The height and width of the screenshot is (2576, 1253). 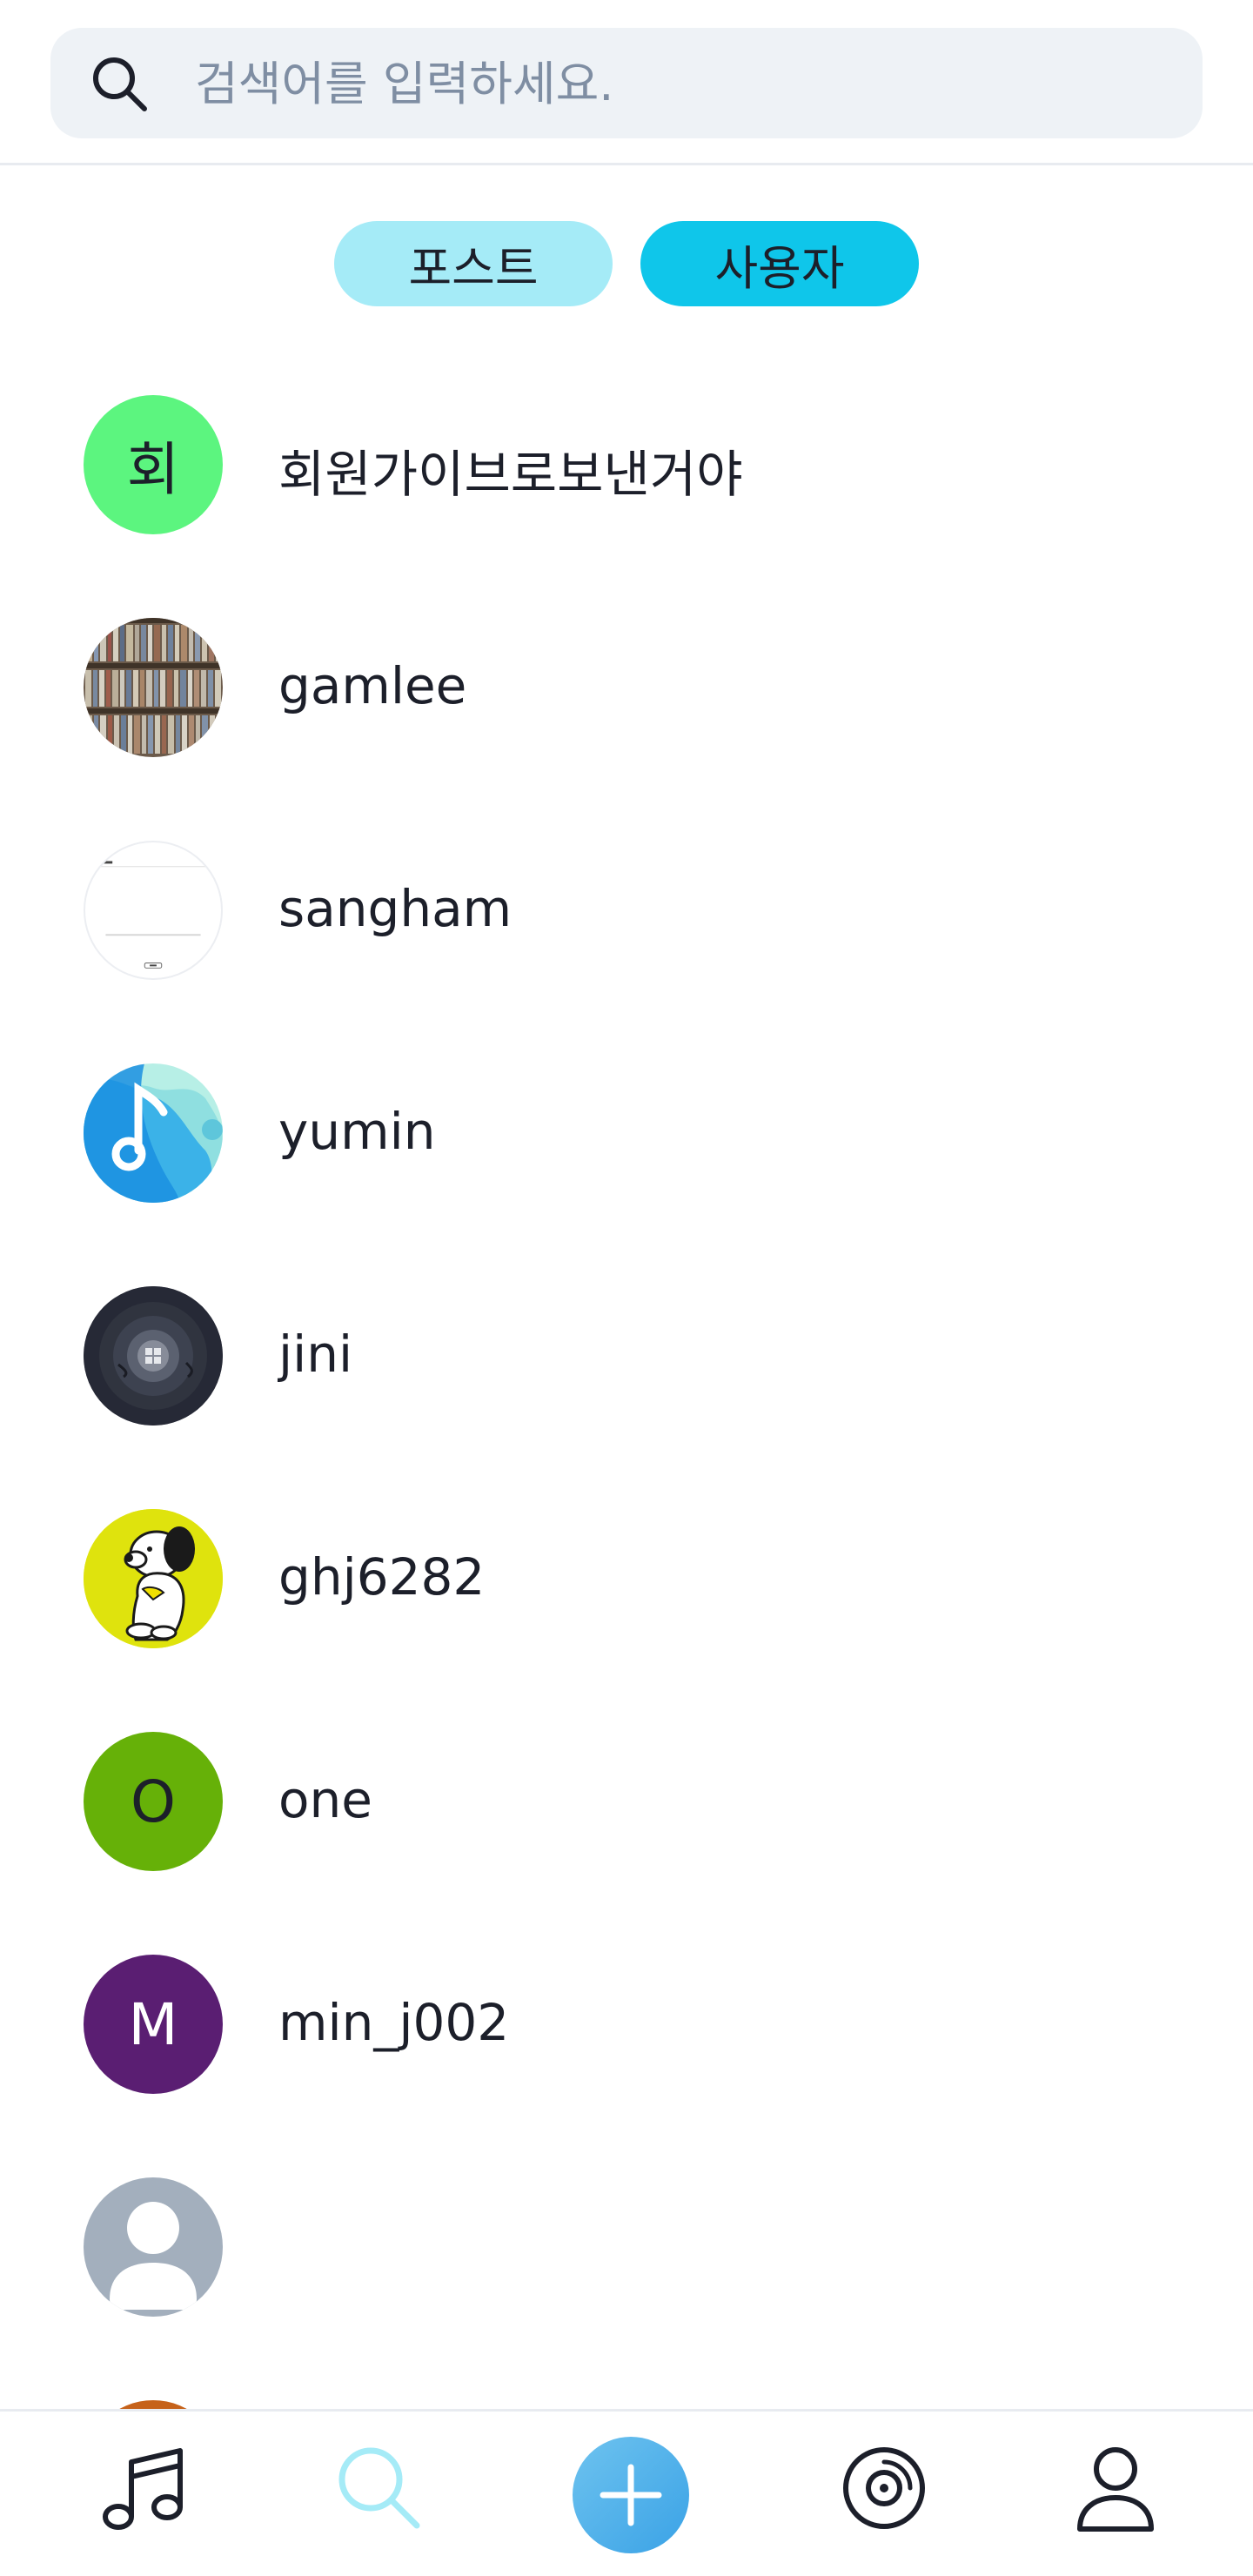 I want to click on bottom-navigation, so click(x=626, y=2492).